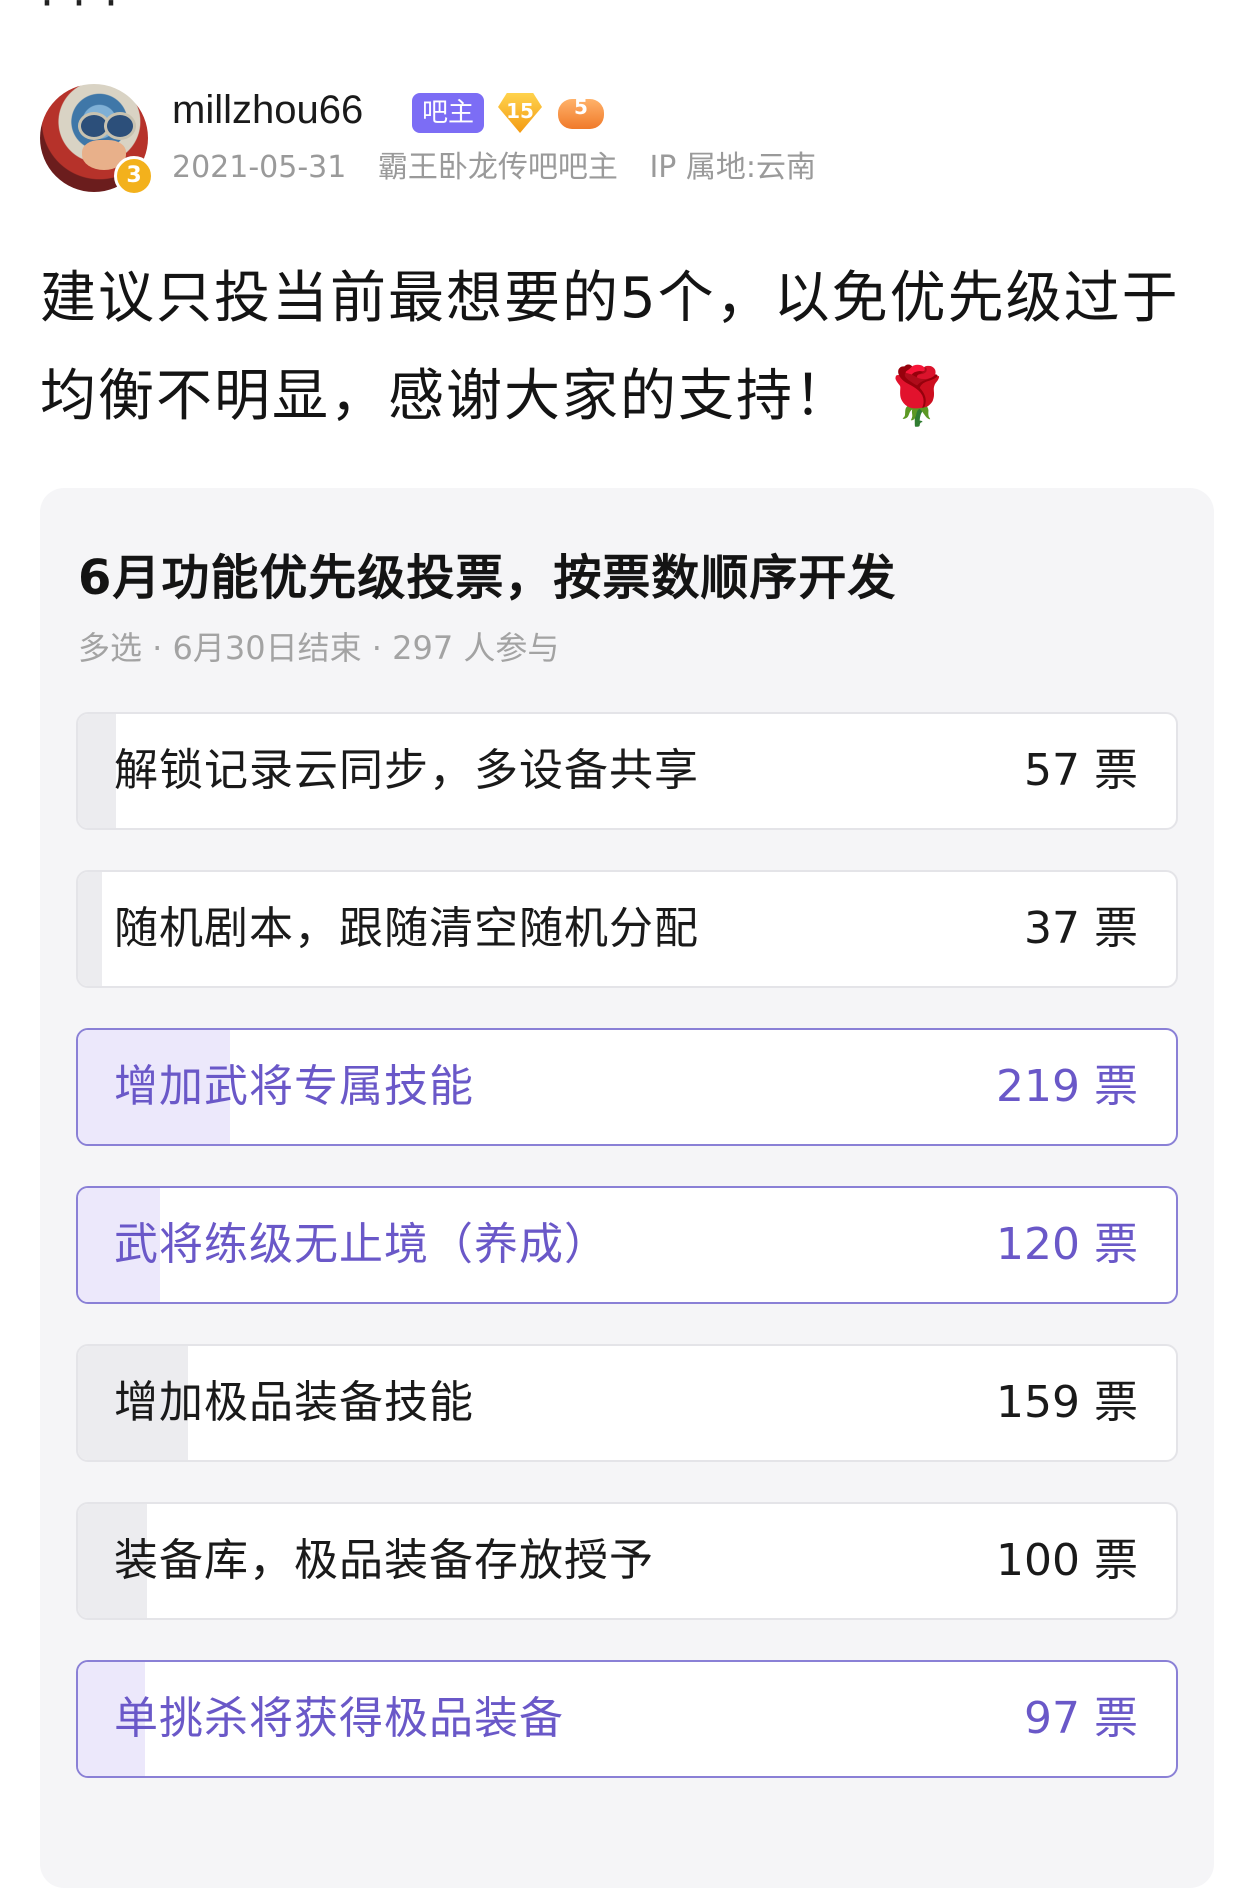  I want to click on user-level-badge: 3, so click(134, 176).